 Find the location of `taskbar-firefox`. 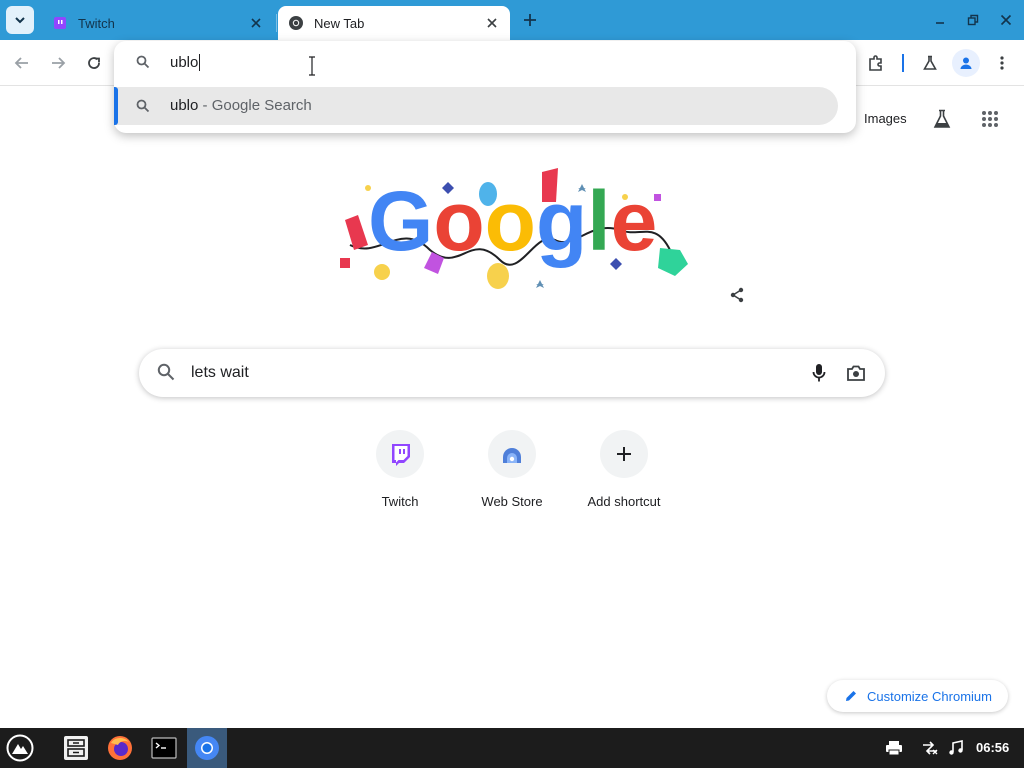

taskbar-firefox is located at coordinates (120, 748).